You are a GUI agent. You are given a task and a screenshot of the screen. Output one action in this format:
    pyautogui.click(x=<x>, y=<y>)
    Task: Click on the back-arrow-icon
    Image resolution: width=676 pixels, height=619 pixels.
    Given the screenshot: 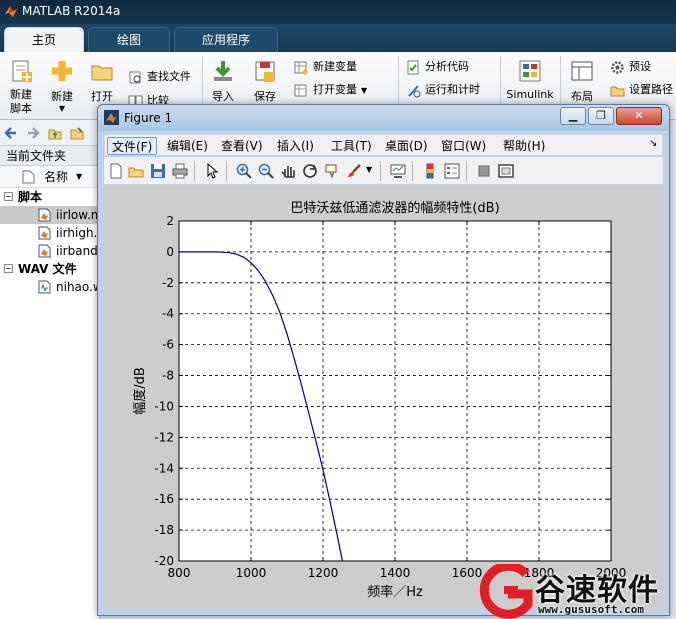 What is the action you would take?
    pyautogui.click(x=11, y=133)
    